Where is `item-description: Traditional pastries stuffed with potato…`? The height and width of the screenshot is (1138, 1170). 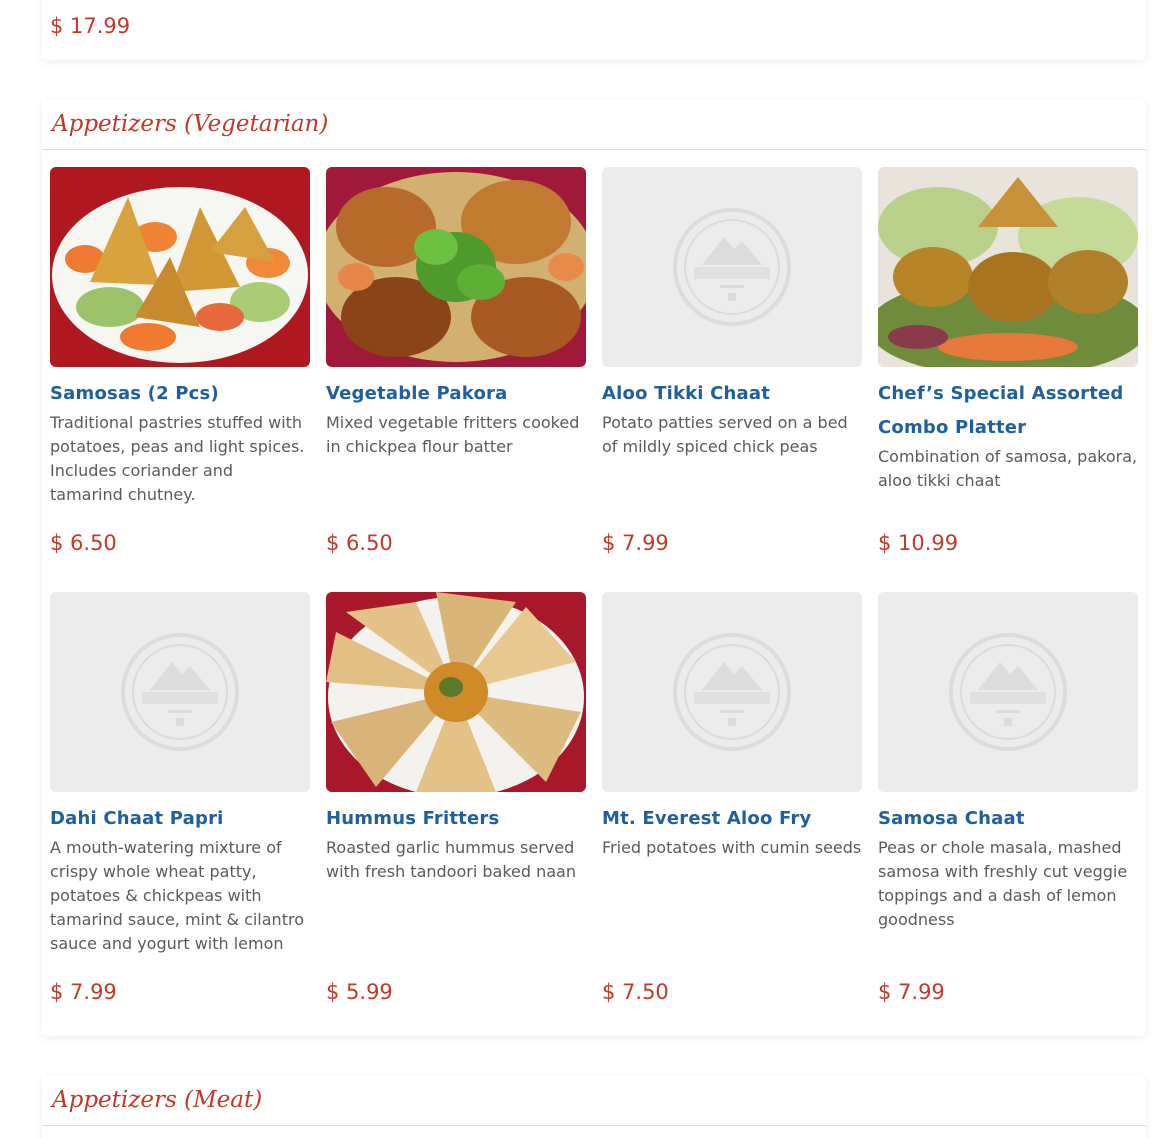
item-description: Traditional pastries stuffed with potato… is located at coordinates (177, 458).